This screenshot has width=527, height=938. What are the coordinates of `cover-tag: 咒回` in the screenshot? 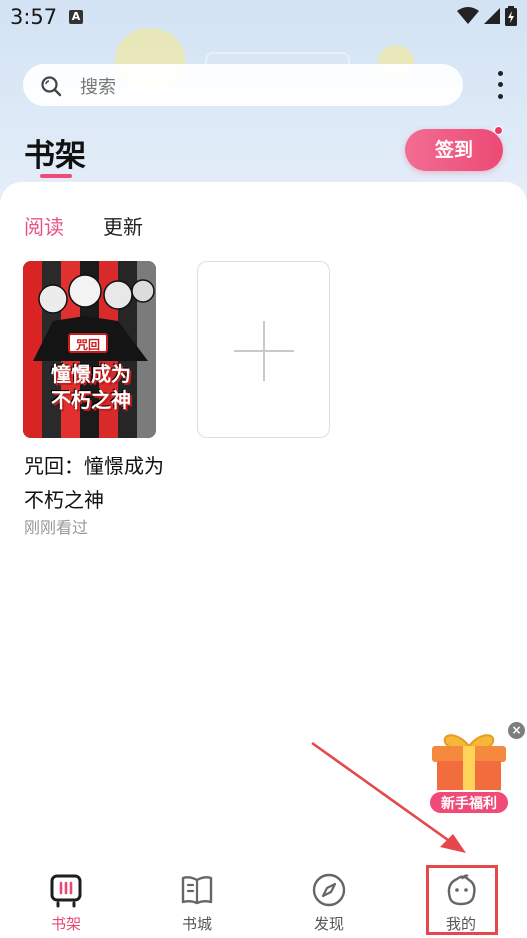 It's located at (88, 343).